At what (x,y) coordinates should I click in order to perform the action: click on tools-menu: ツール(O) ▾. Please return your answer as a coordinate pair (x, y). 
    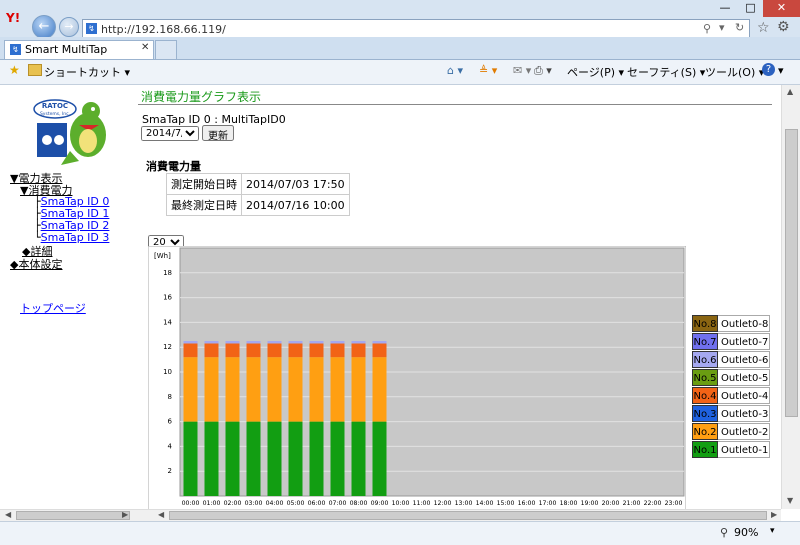
    Looking at the image, I should click on (734, 72).